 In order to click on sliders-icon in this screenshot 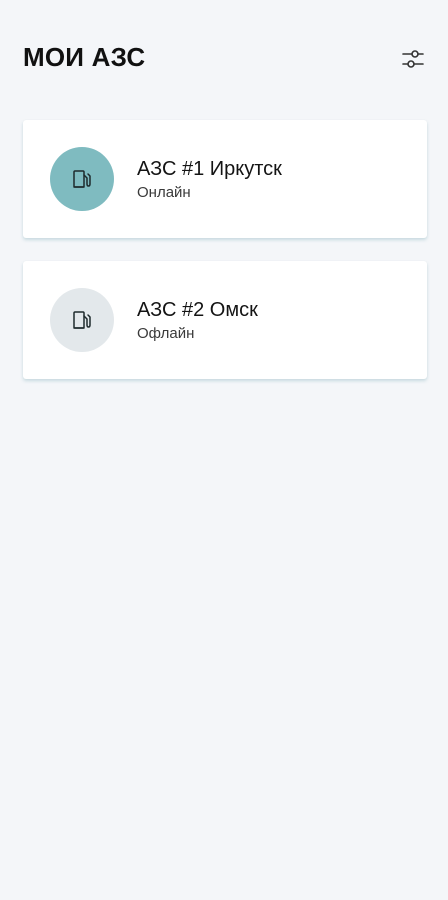, I will do `click(413, 59)`.